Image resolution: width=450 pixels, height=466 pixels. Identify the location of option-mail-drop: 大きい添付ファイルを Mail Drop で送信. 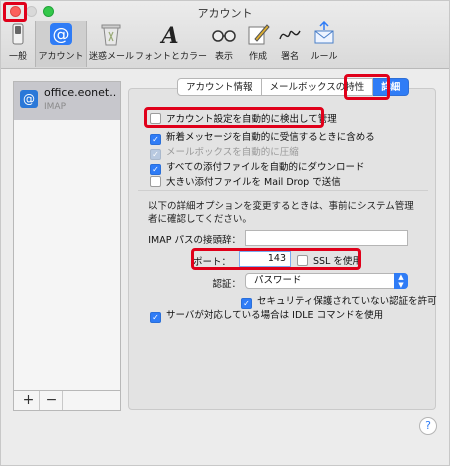
(245, 181).